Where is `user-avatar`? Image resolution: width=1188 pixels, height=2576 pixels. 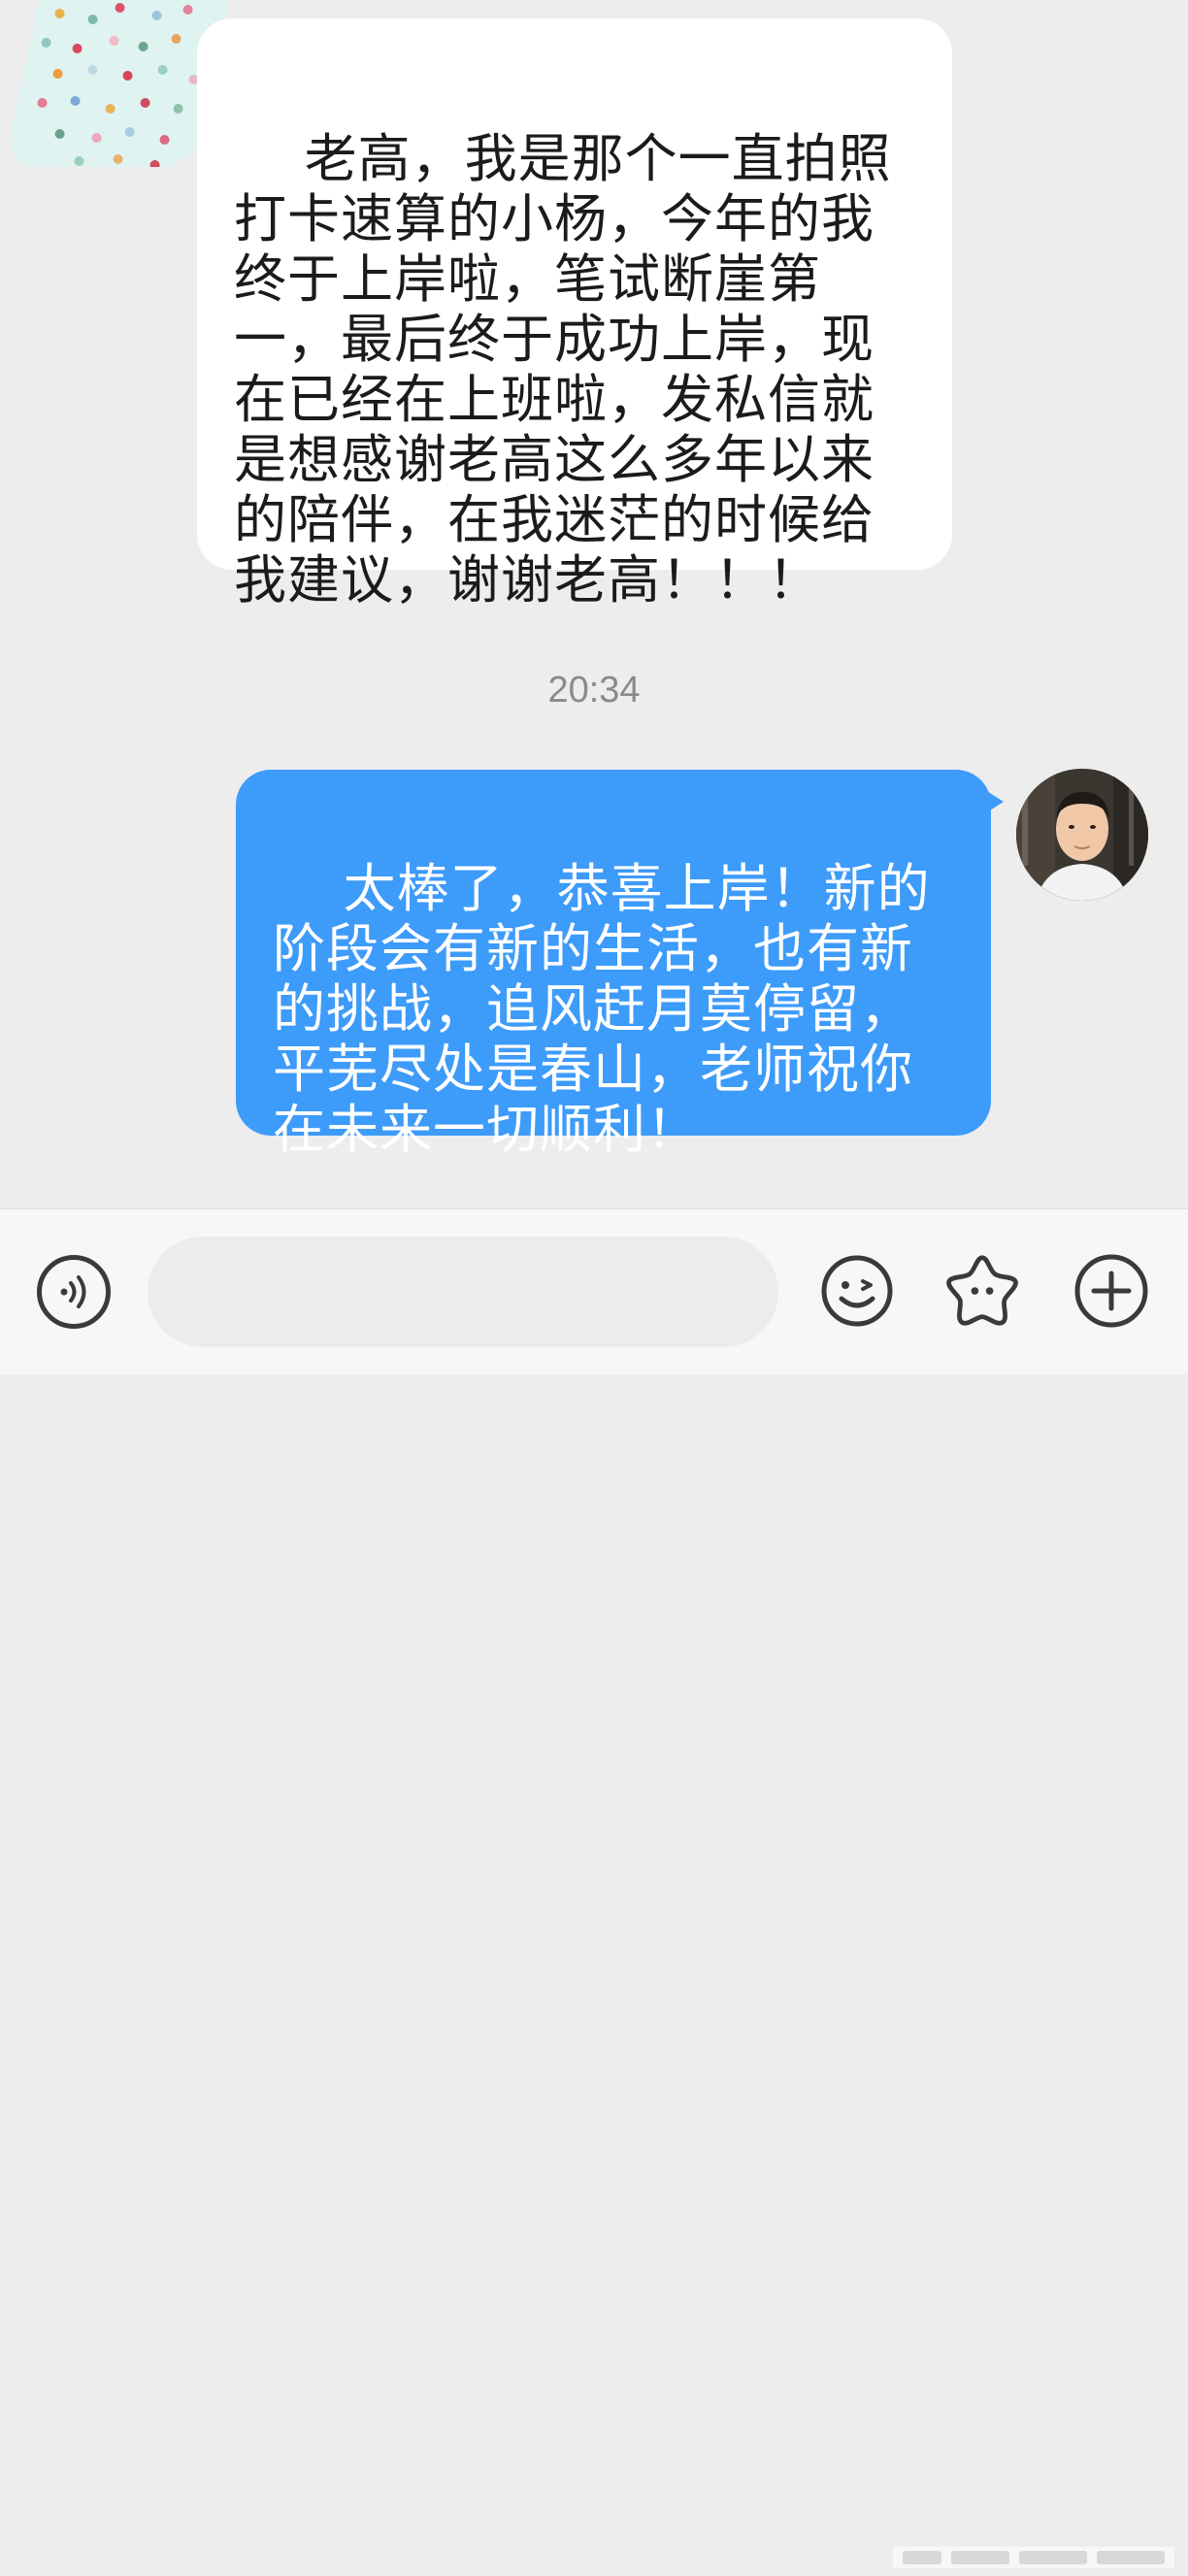
user-avatar is located at coordinates (1082, 835).